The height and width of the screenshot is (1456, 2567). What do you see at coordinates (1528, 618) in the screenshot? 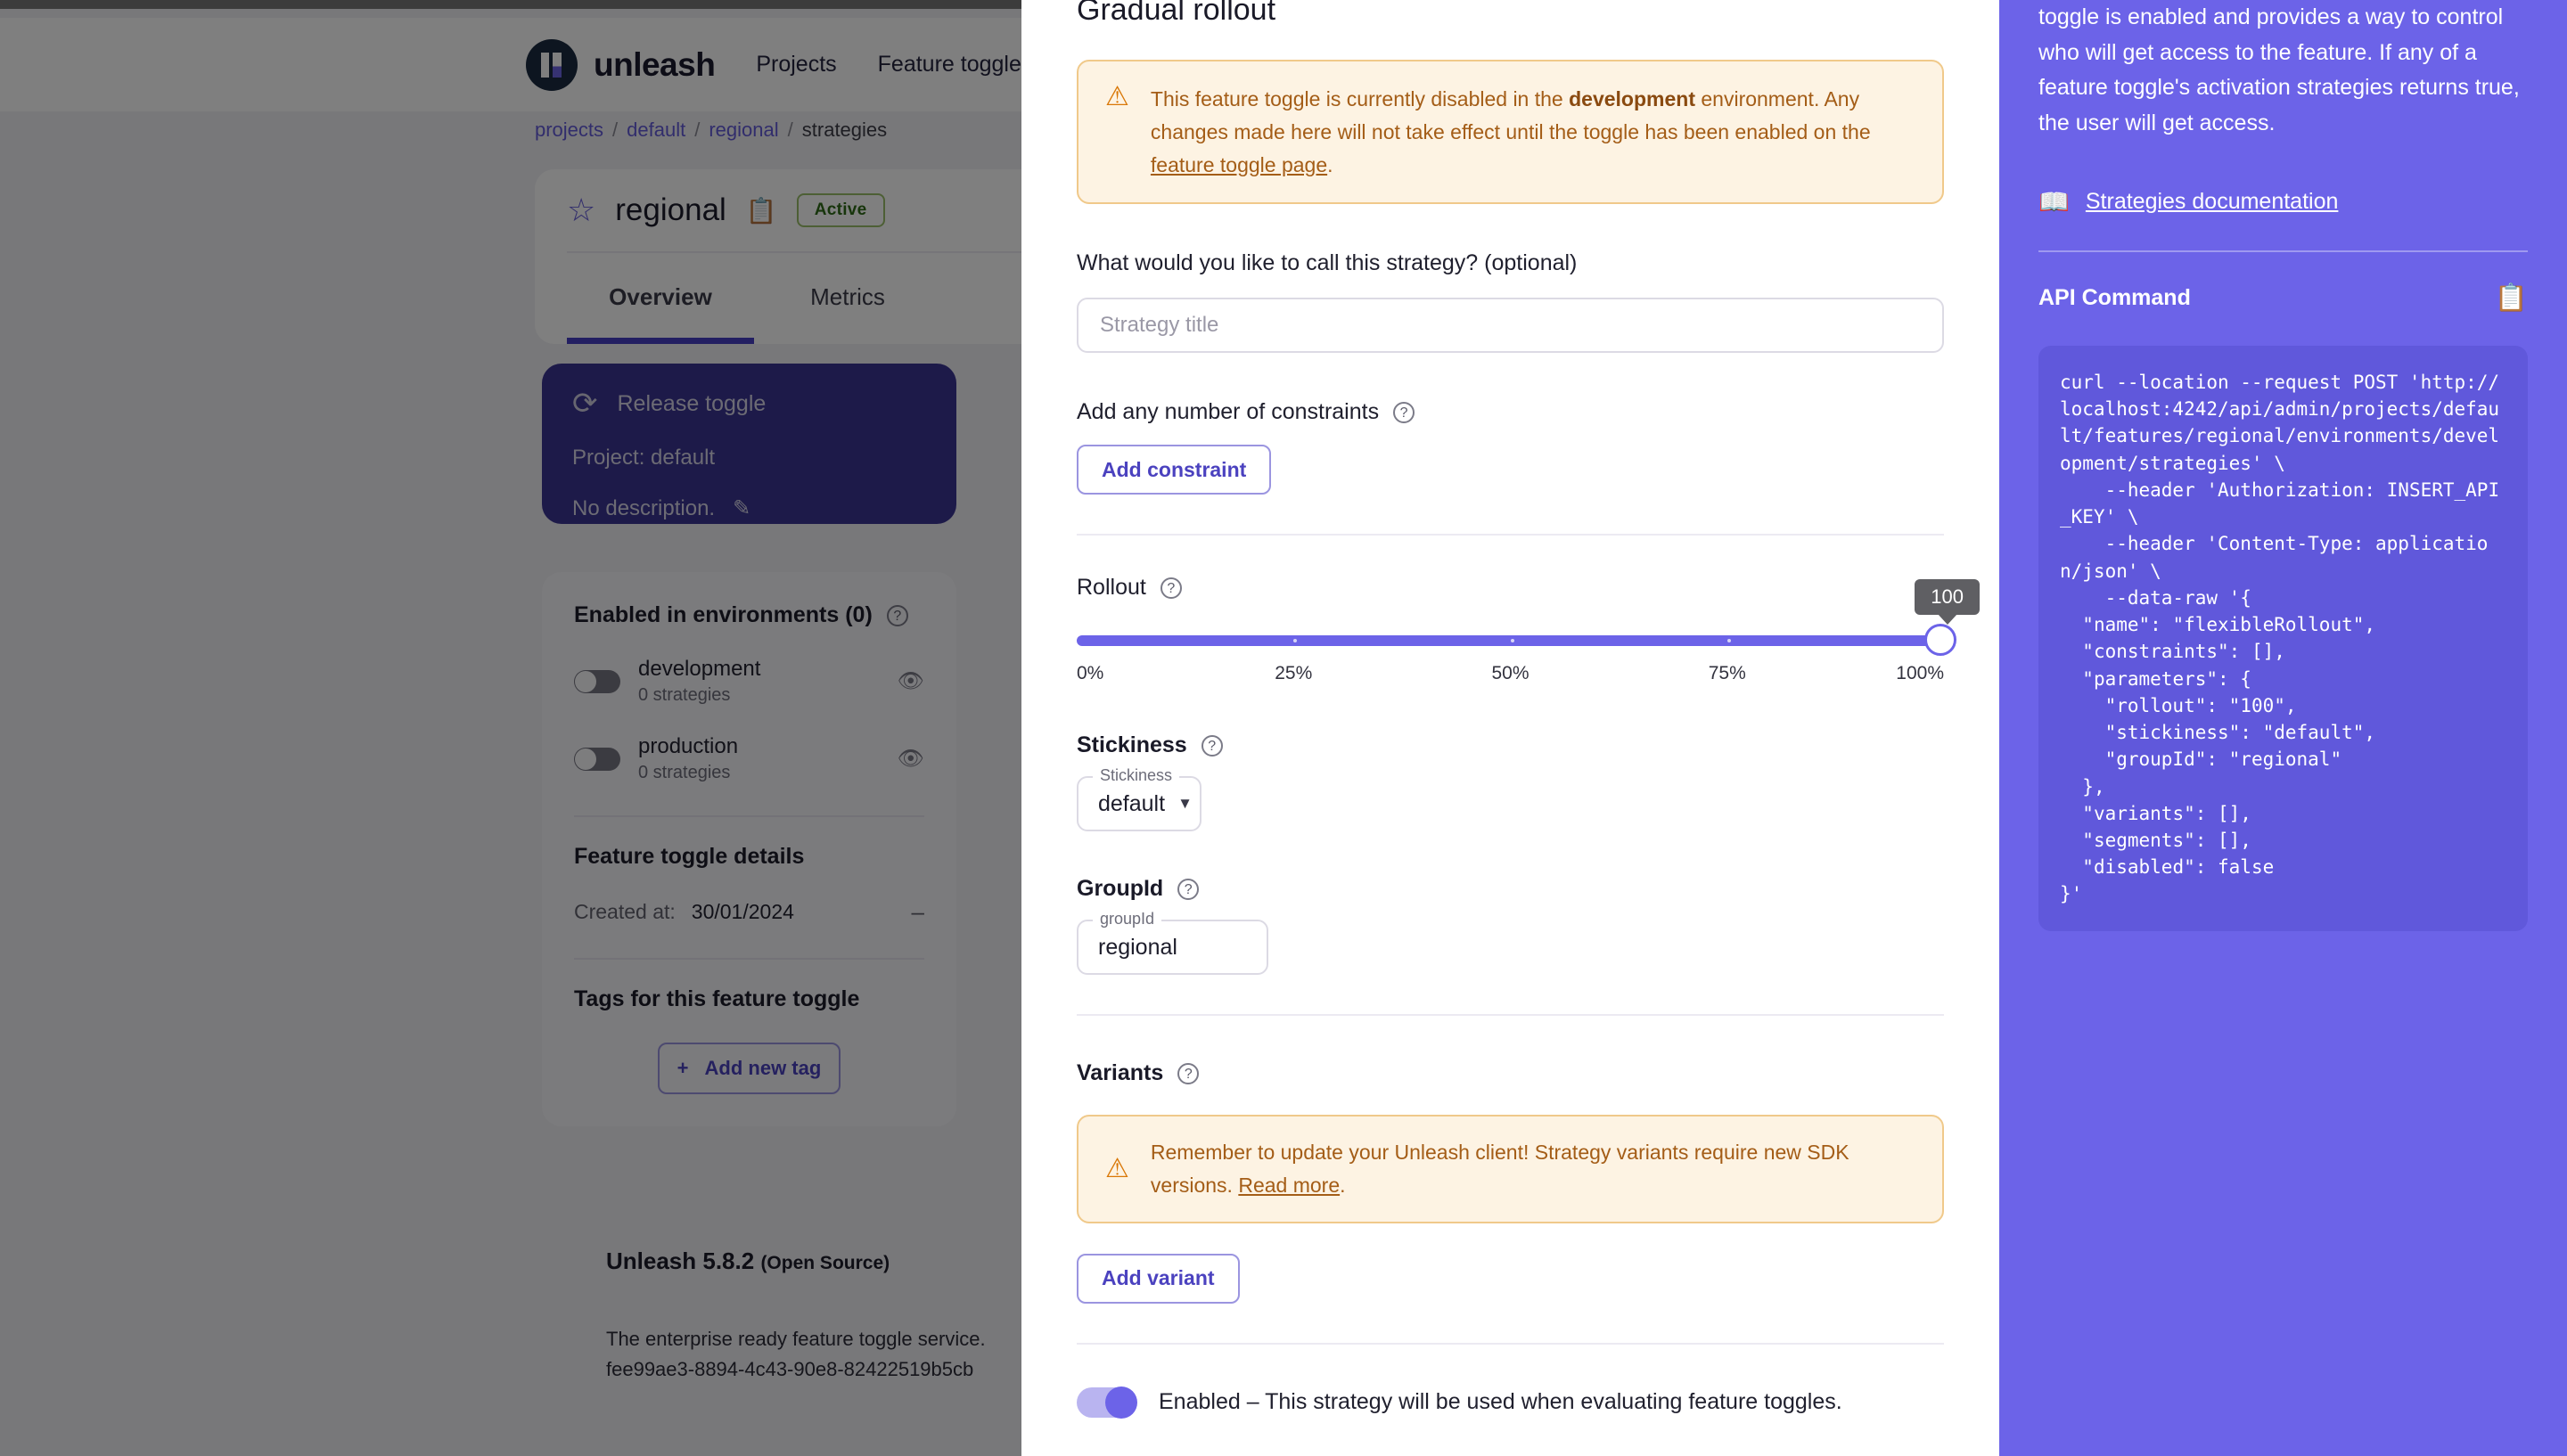
I see `rollout-slider: 100` at bounding box center [1528, 618].